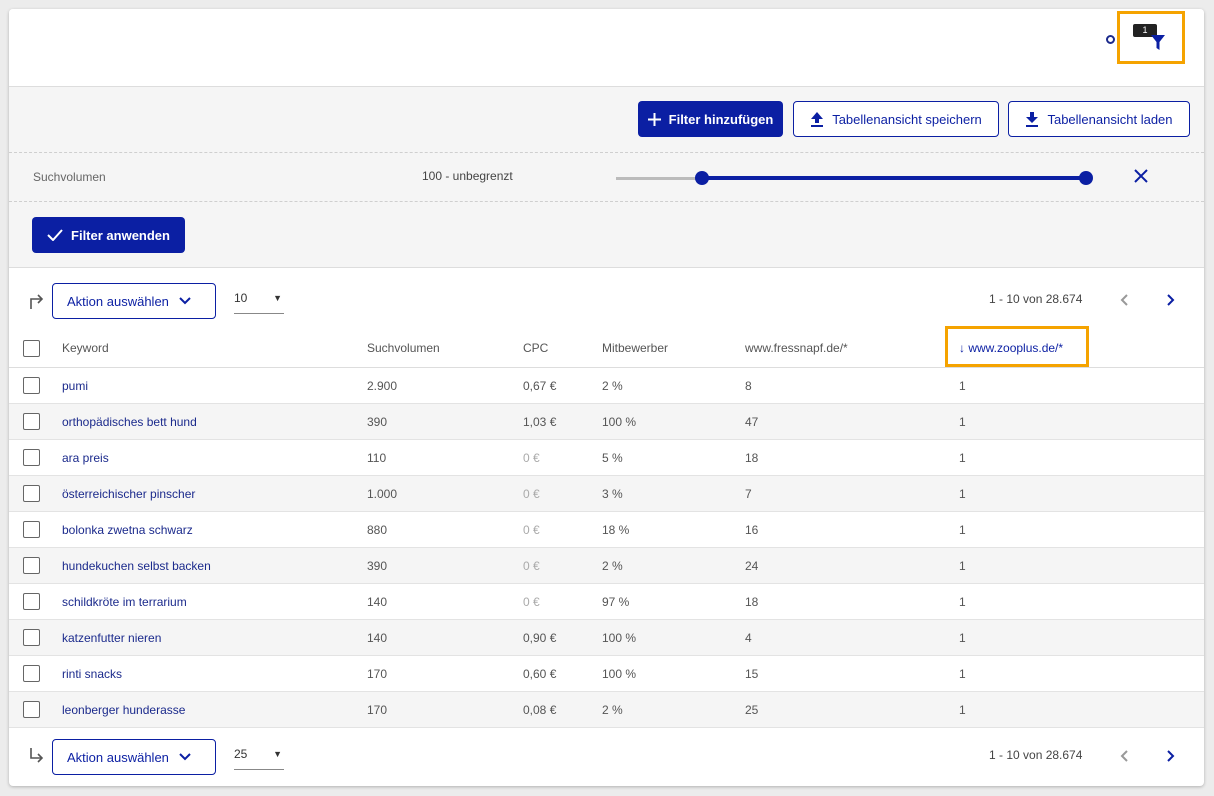 The width and height of the screenshot is (1214, 796). I want to click on keyword-cell: orthopädisches bett hund, so click(214, 421).